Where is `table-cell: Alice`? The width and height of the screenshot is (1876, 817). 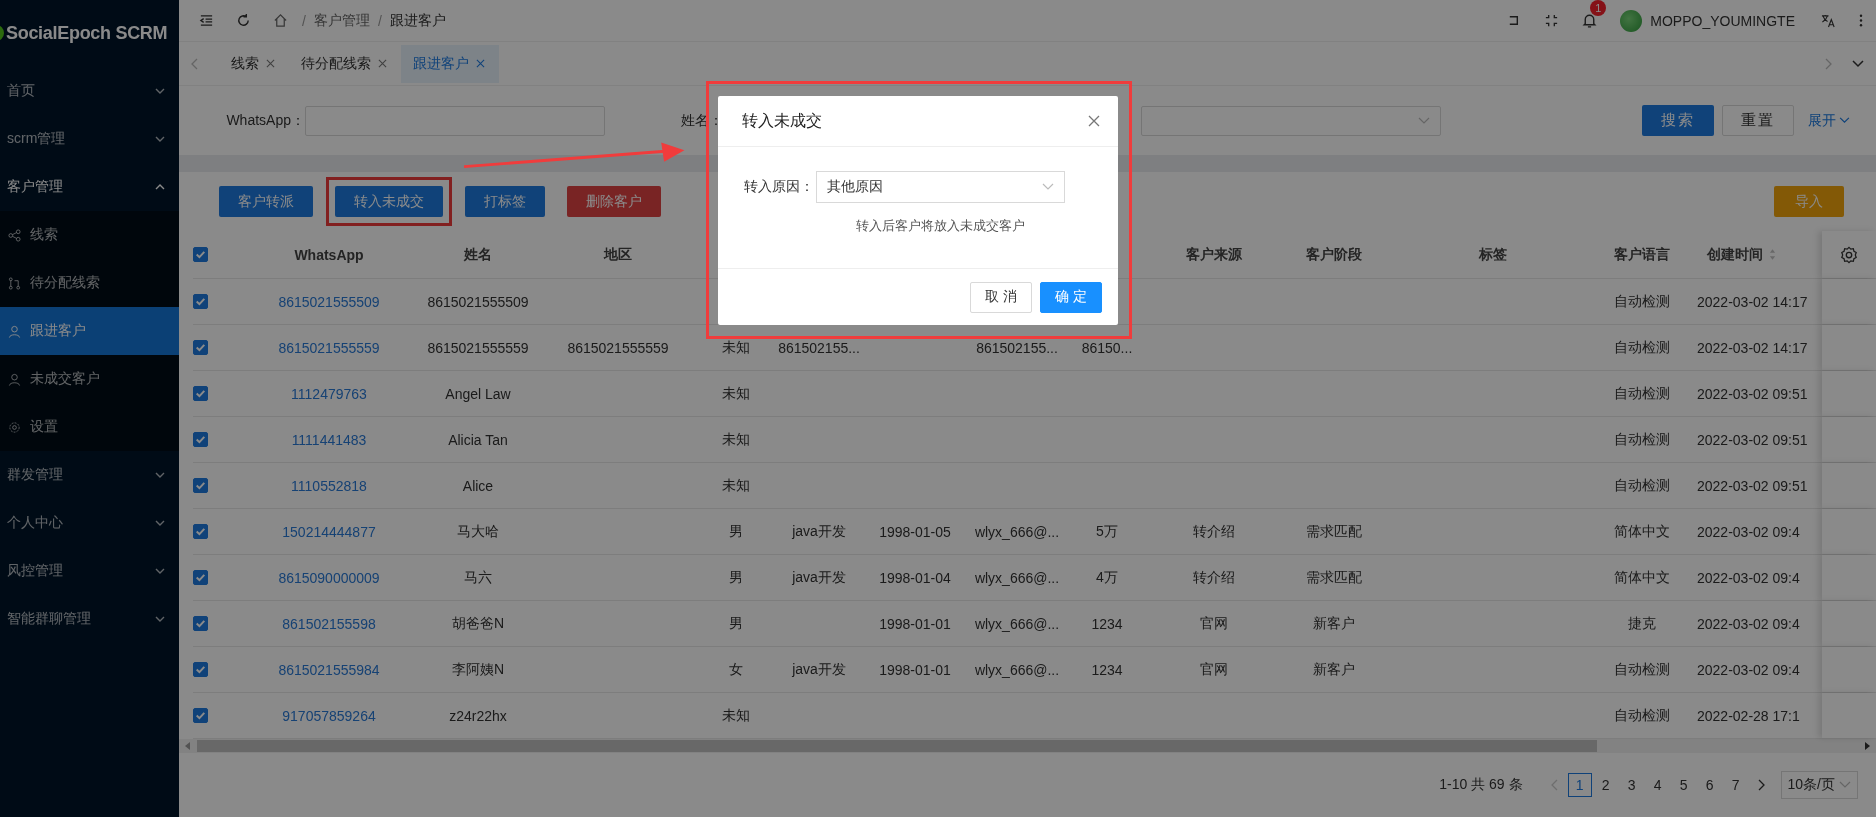
table-cell: Alice is located at coordinates (478, 485).